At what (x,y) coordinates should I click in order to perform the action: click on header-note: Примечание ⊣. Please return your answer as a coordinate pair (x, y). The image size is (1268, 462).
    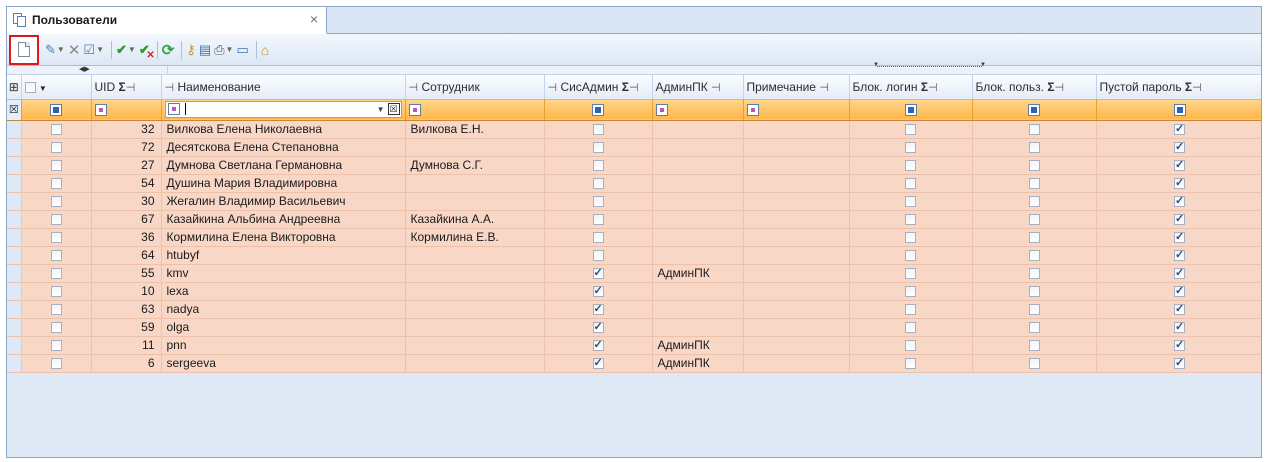
    Looking at the image, I should click on (796, 87).